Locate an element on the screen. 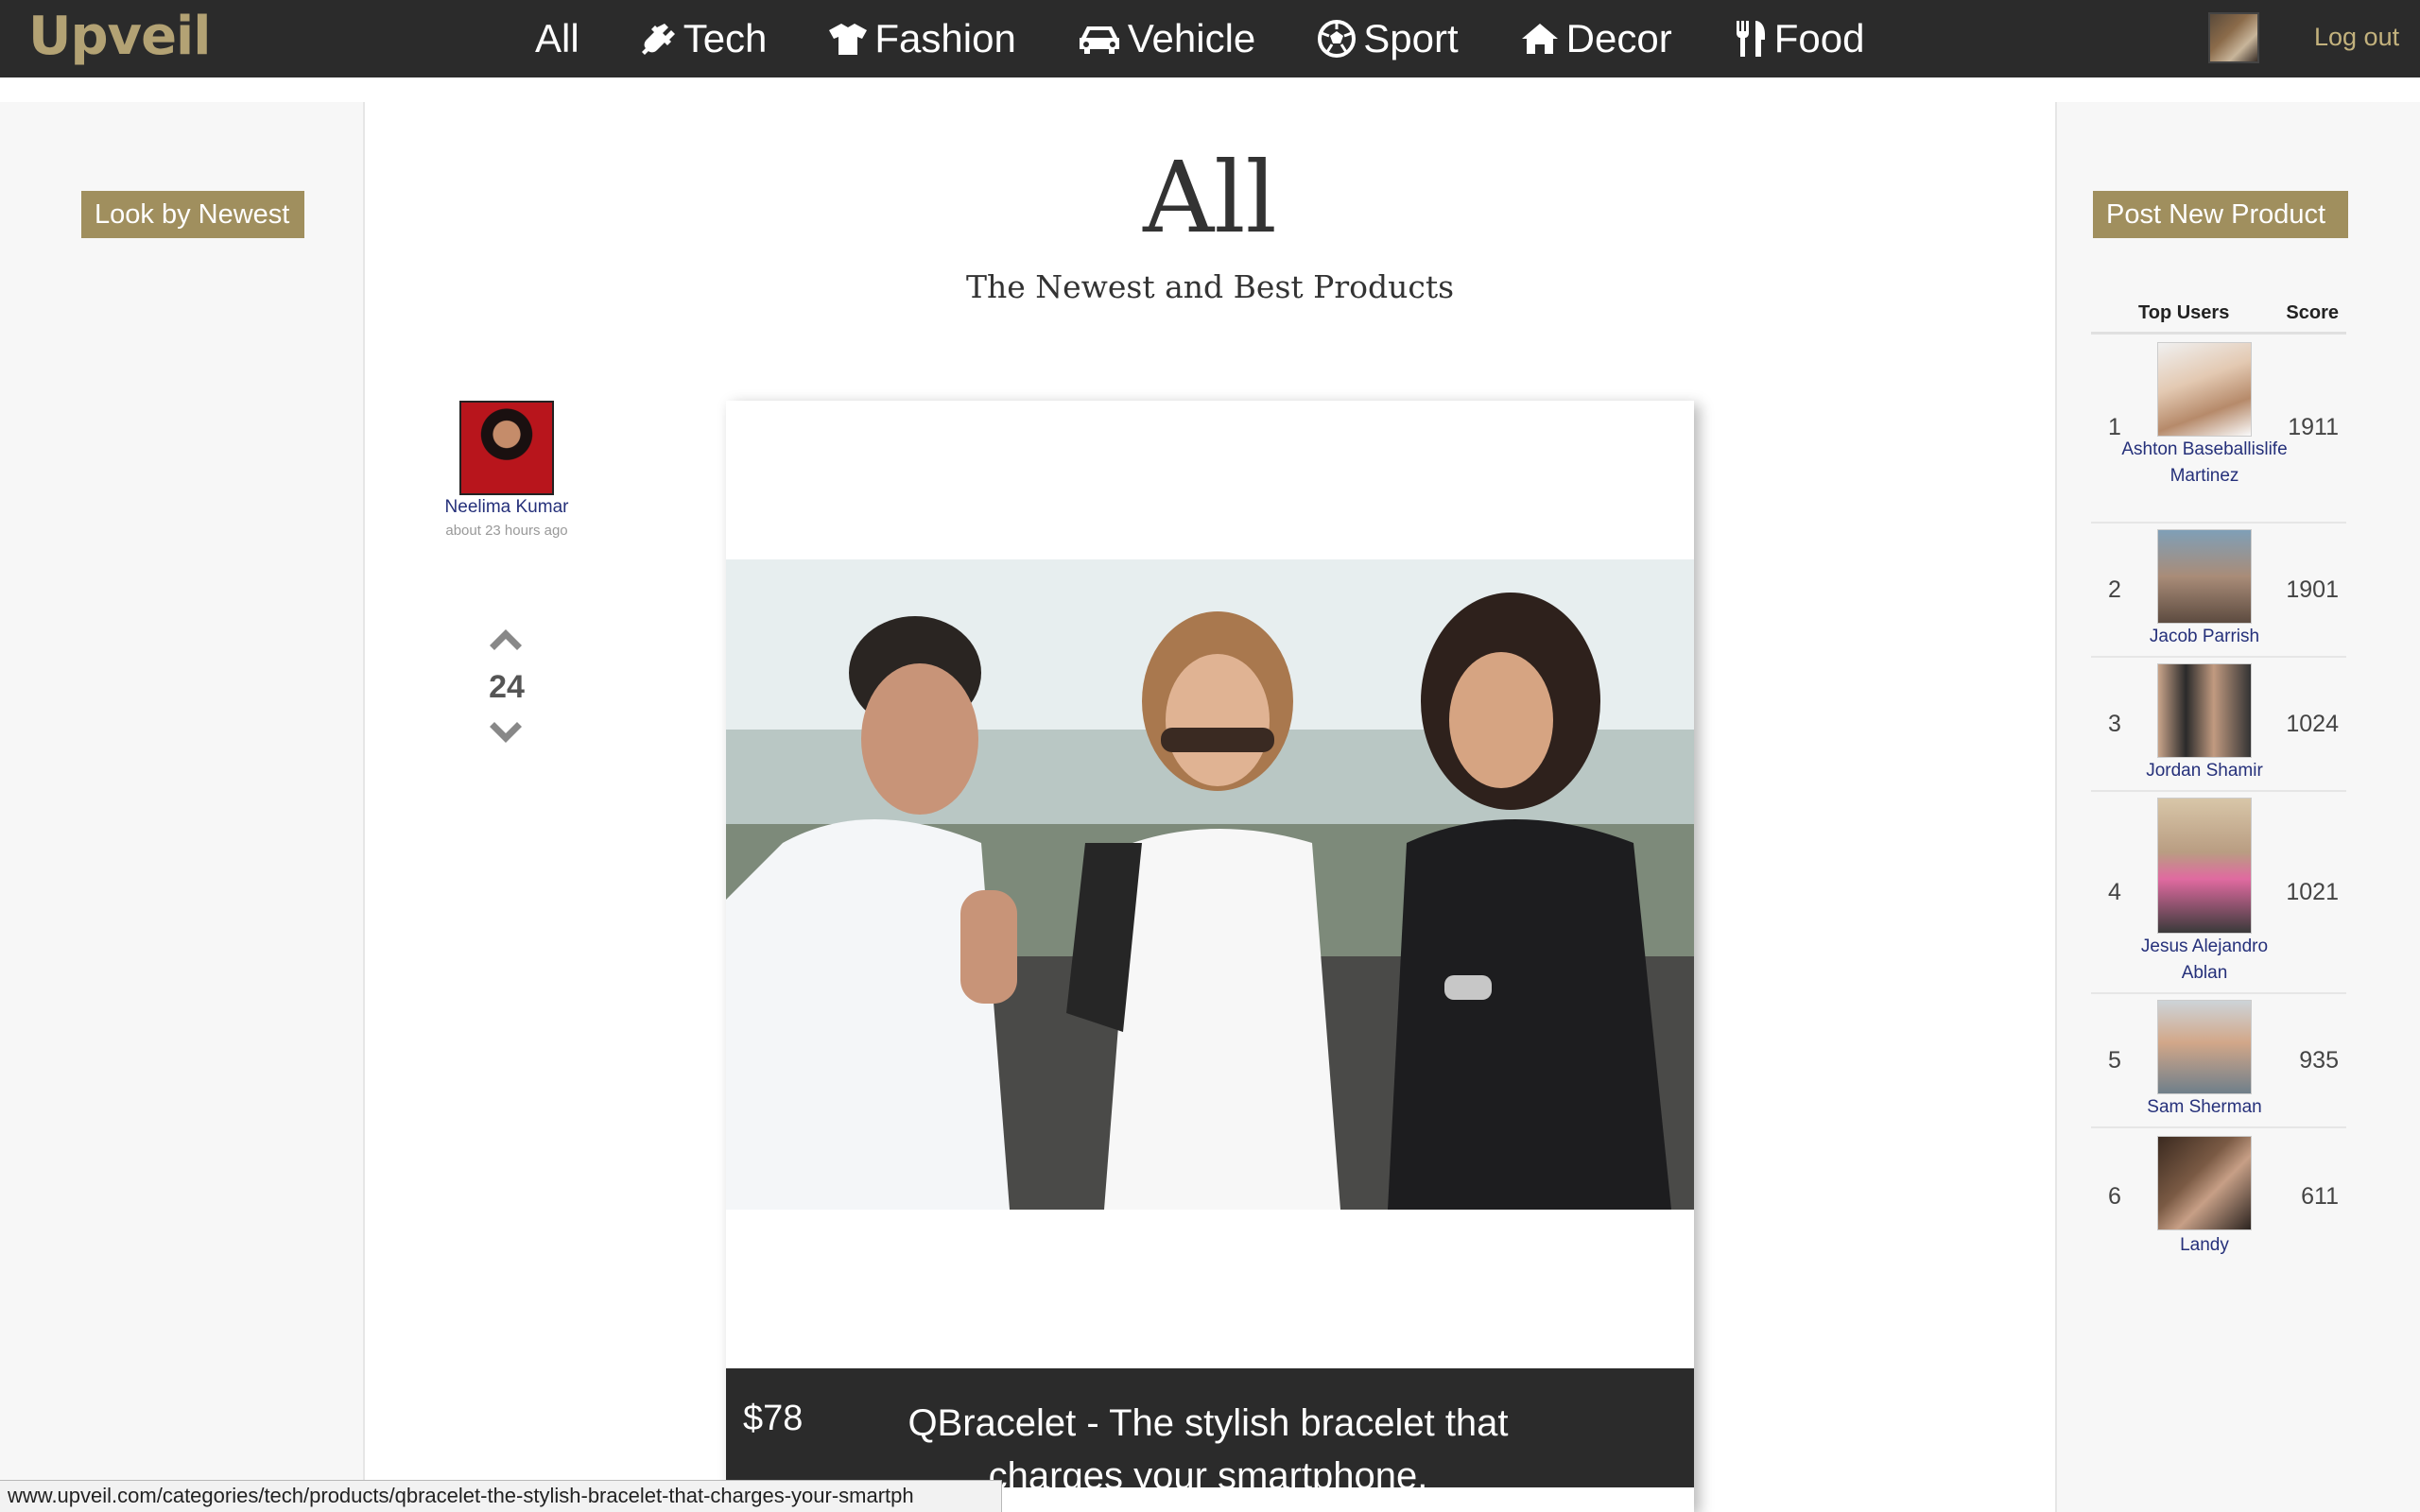  leaderboard-score: 611 is located at coordinates (2320, 1196).